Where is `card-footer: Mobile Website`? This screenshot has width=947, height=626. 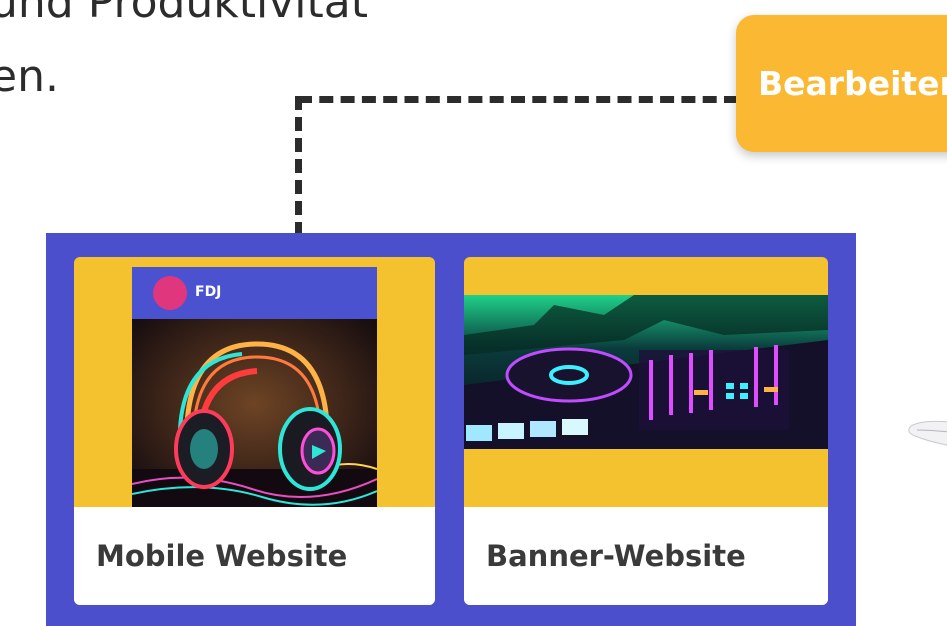
card-footer: Mobile Website is located at coordinates (254, 556).